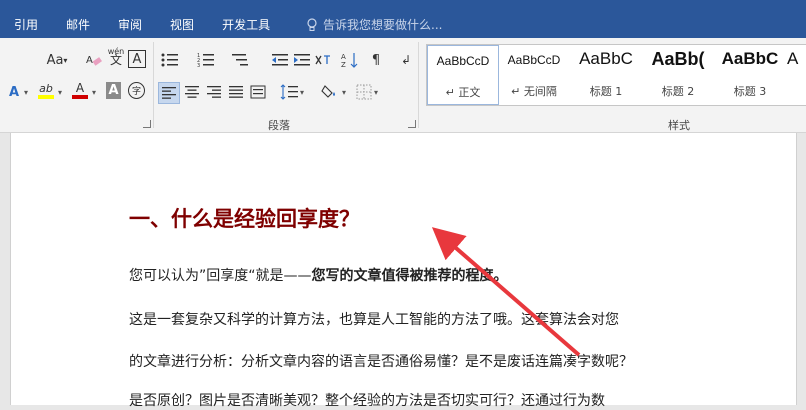  I want to click on tab-review: 审阅, so click(130, 25).